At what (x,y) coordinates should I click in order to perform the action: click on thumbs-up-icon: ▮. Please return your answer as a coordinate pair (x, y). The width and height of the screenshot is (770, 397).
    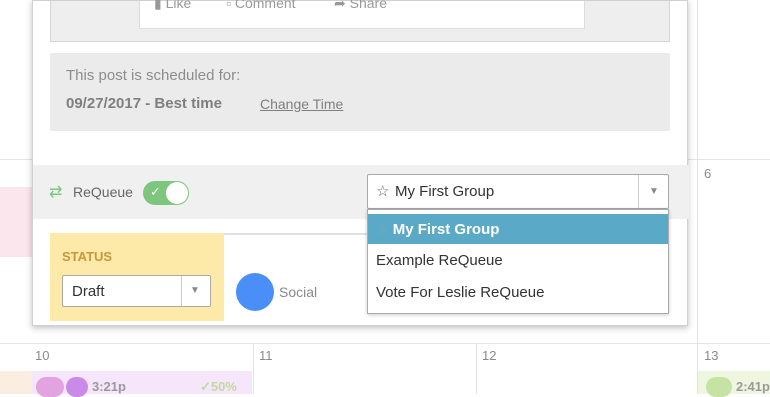
    Looking at the image, I should click on (158, 5).